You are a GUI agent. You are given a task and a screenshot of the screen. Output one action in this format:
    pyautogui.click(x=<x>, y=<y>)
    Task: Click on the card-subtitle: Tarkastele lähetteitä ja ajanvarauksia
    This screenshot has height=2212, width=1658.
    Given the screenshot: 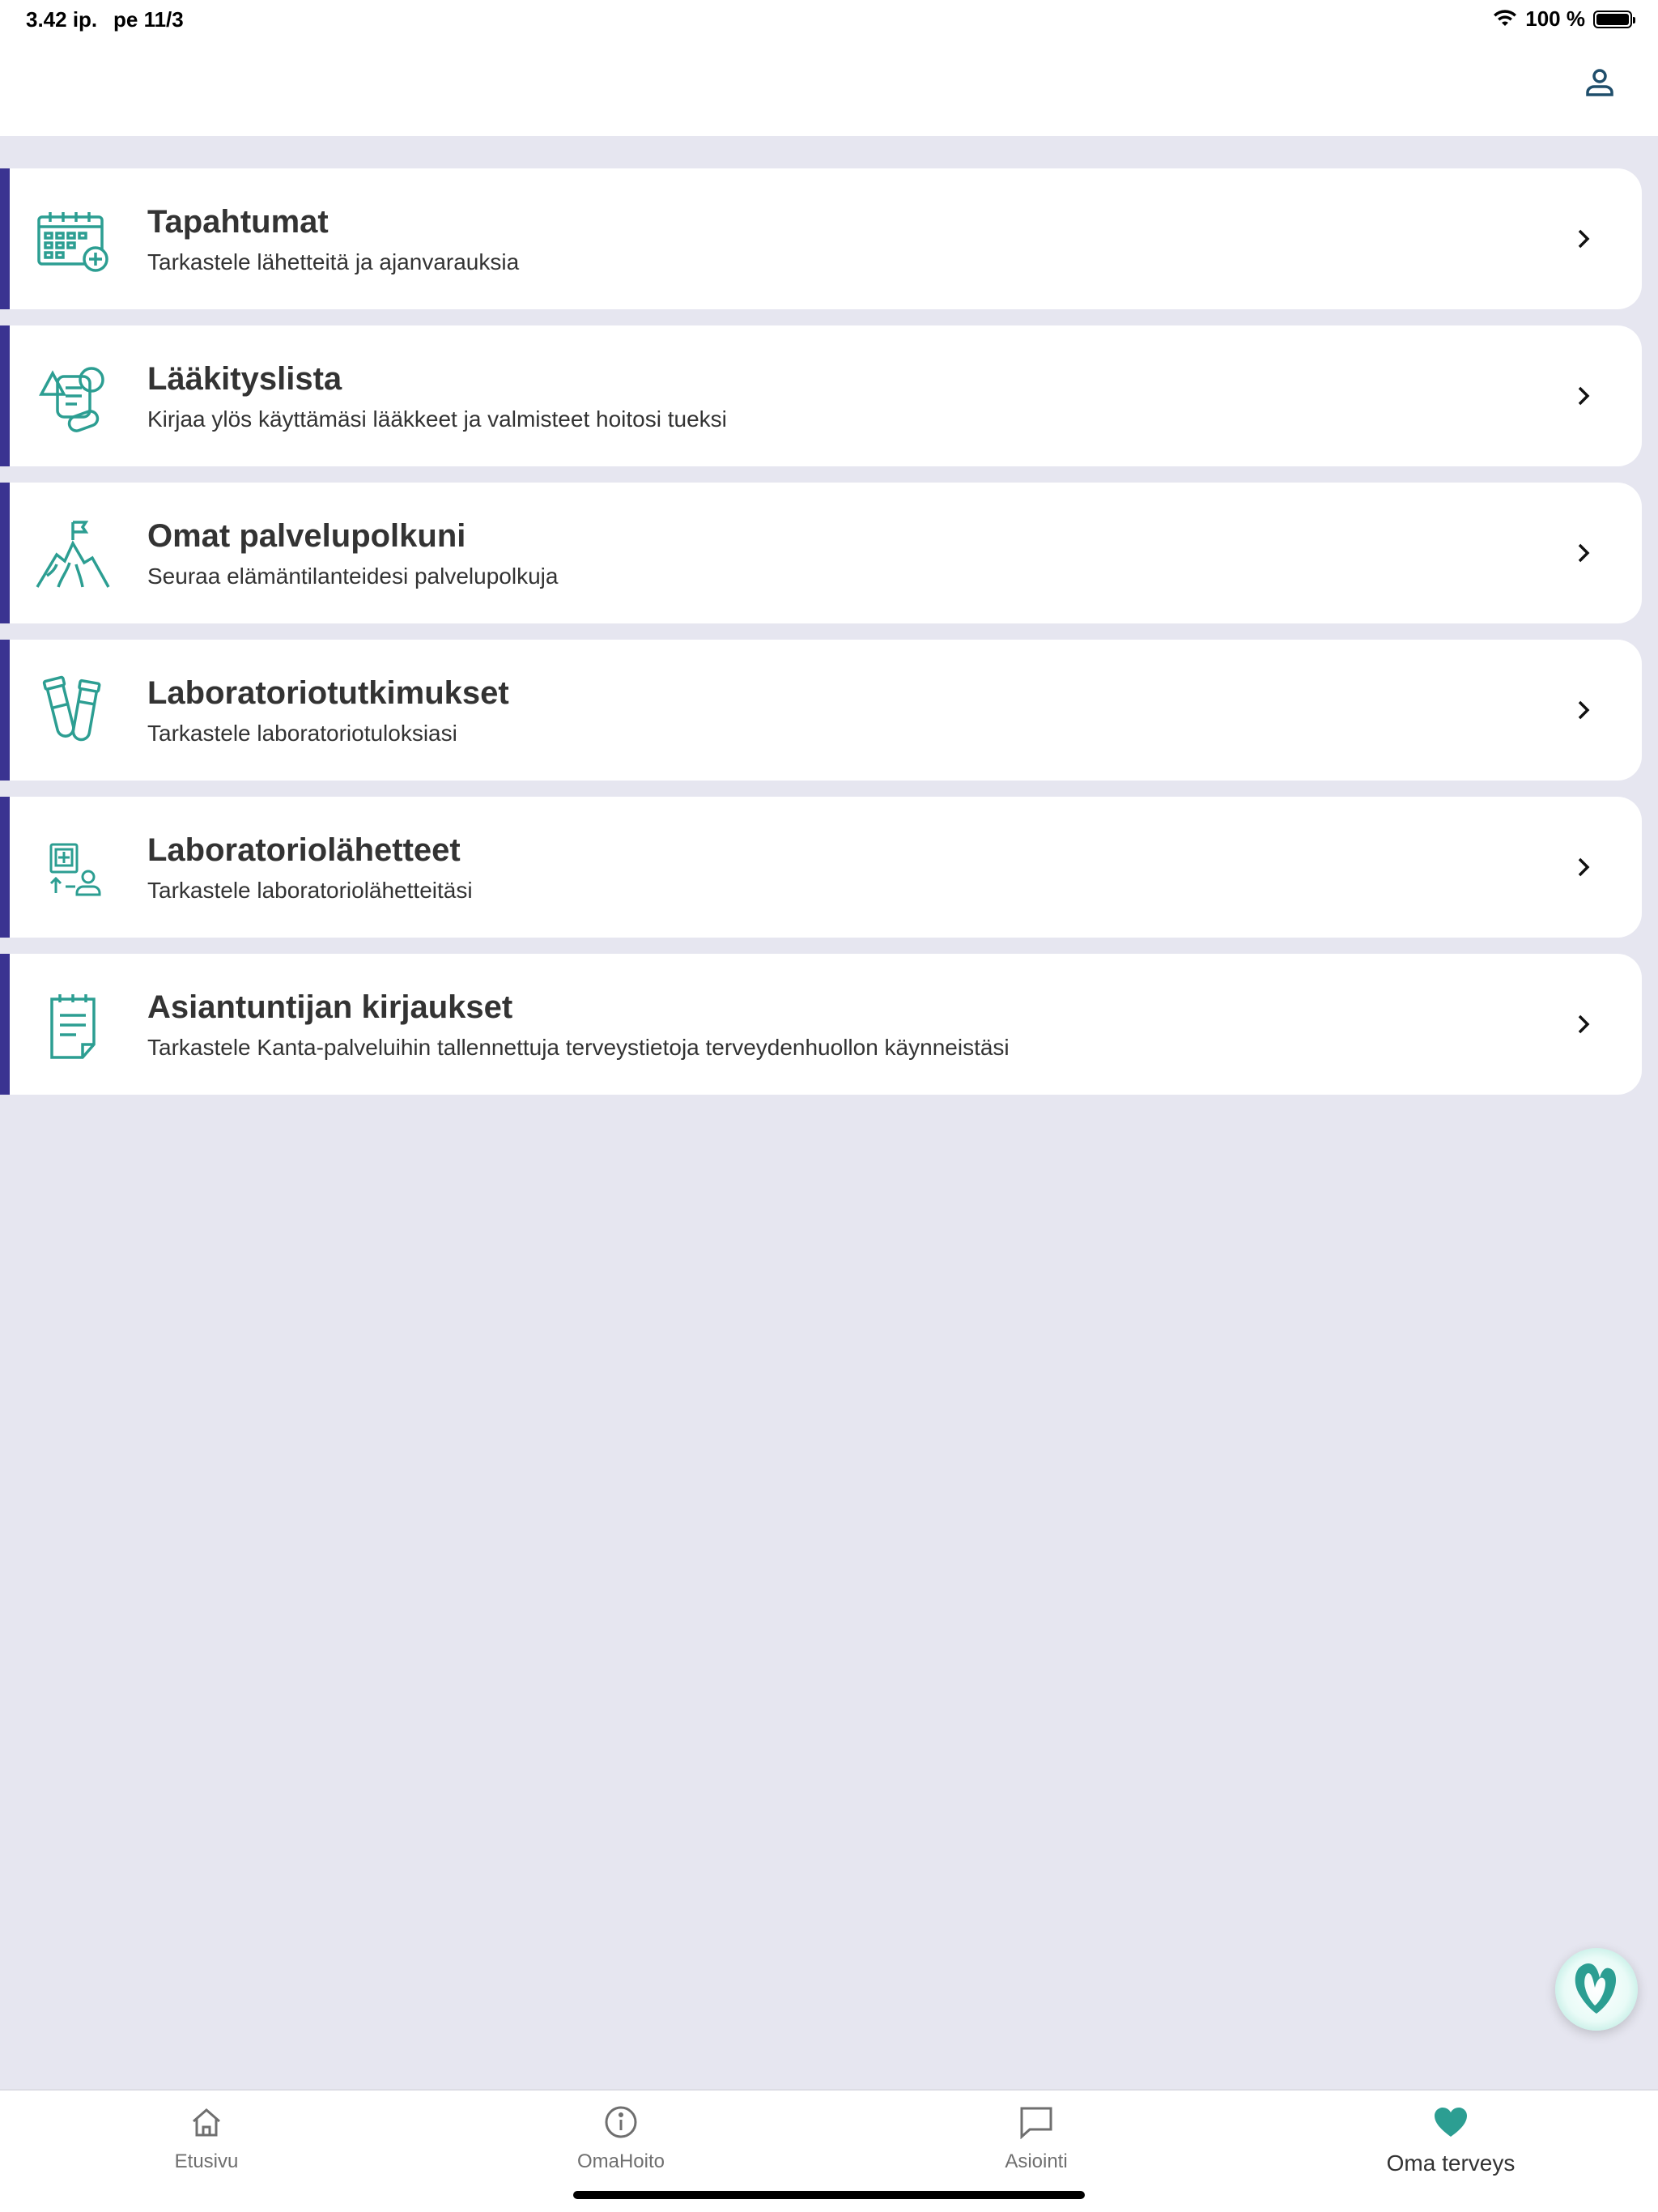 What is the action you would take?
    pyautogui.click(x=333, y=261)
    